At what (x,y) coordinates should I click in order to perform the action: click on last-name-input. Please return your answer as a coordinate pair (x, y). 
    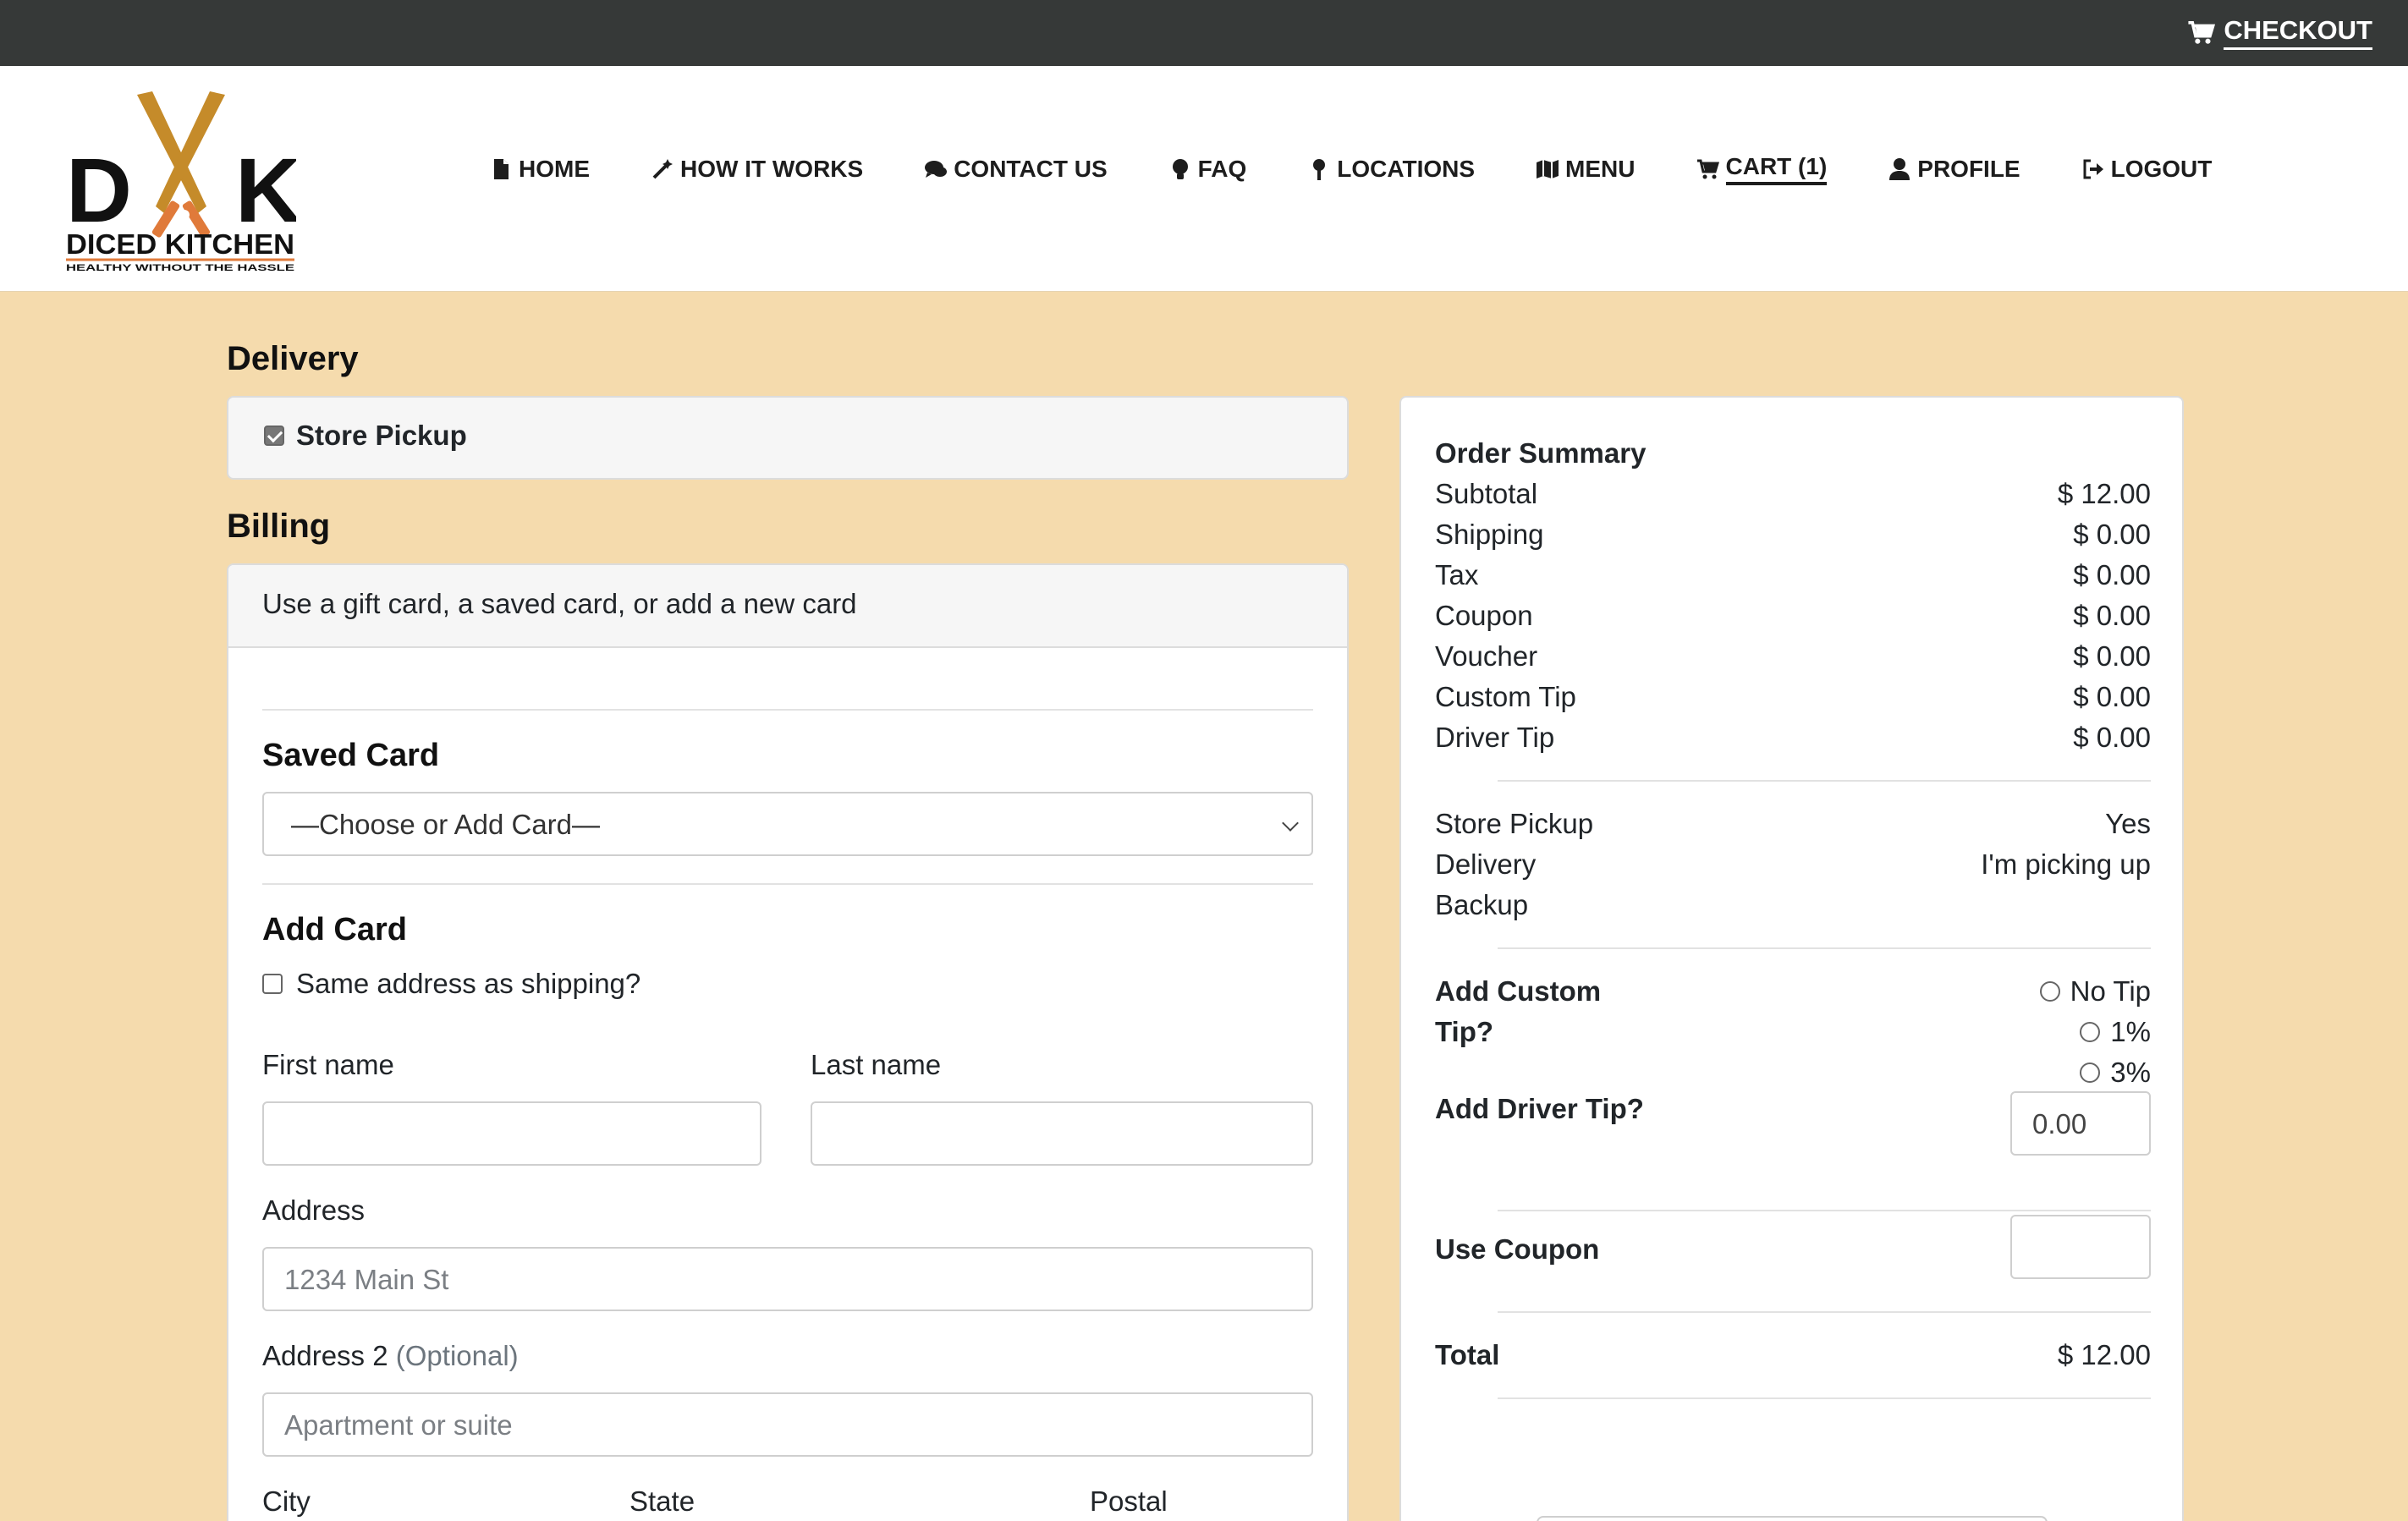
    Looking at the image, I should click on (1062, 1133).